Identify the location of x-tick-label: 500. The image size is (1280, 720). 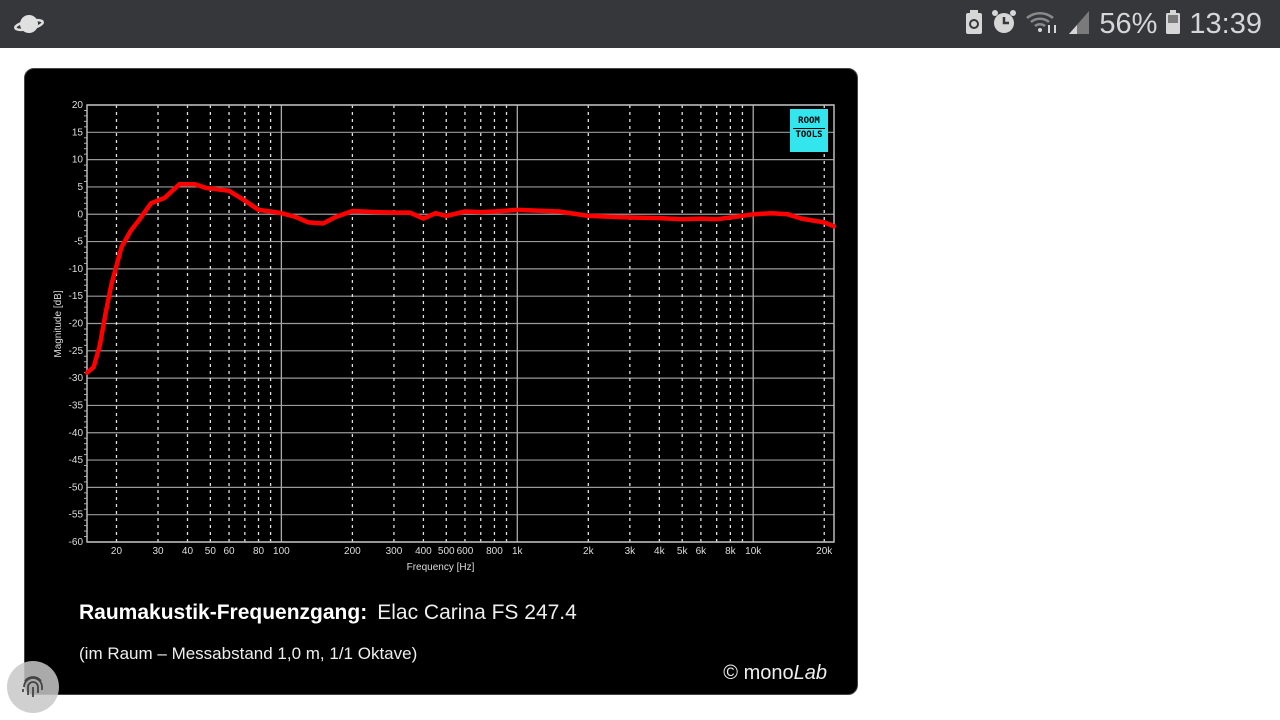
(446, 551).